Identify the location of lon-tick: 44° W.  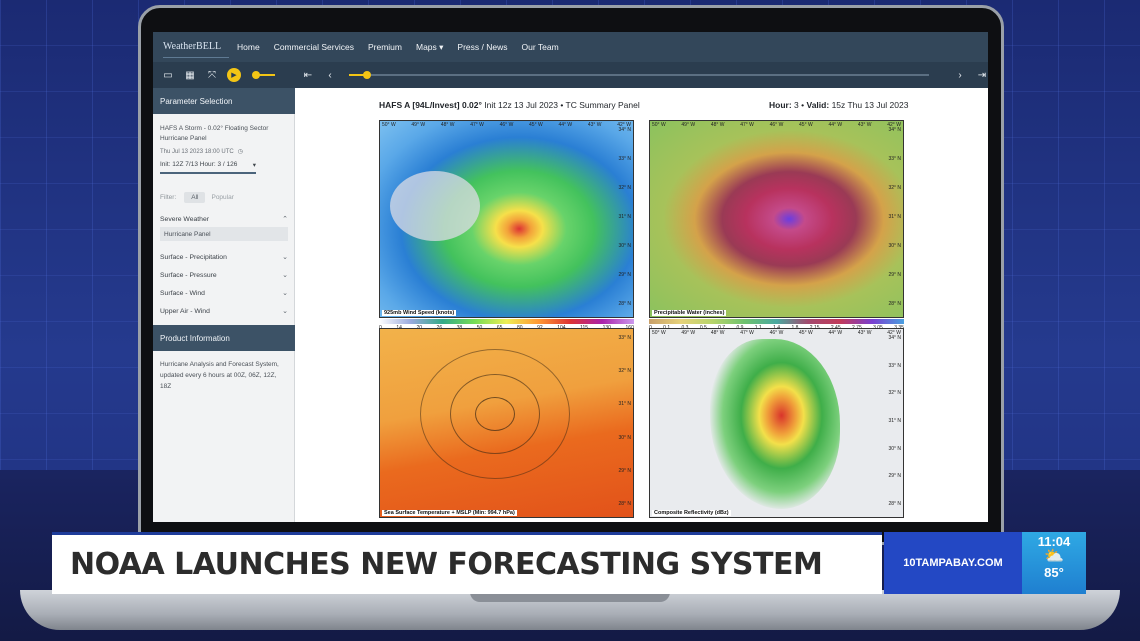
(565, 125).